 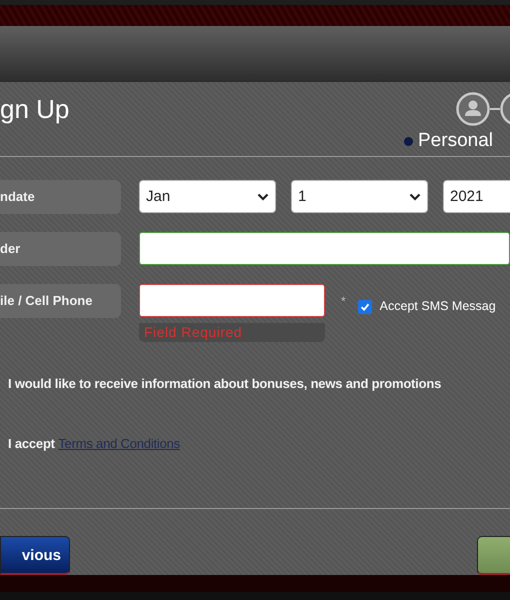 I want to click on select-field: 2021, so click(x=476, y=197).